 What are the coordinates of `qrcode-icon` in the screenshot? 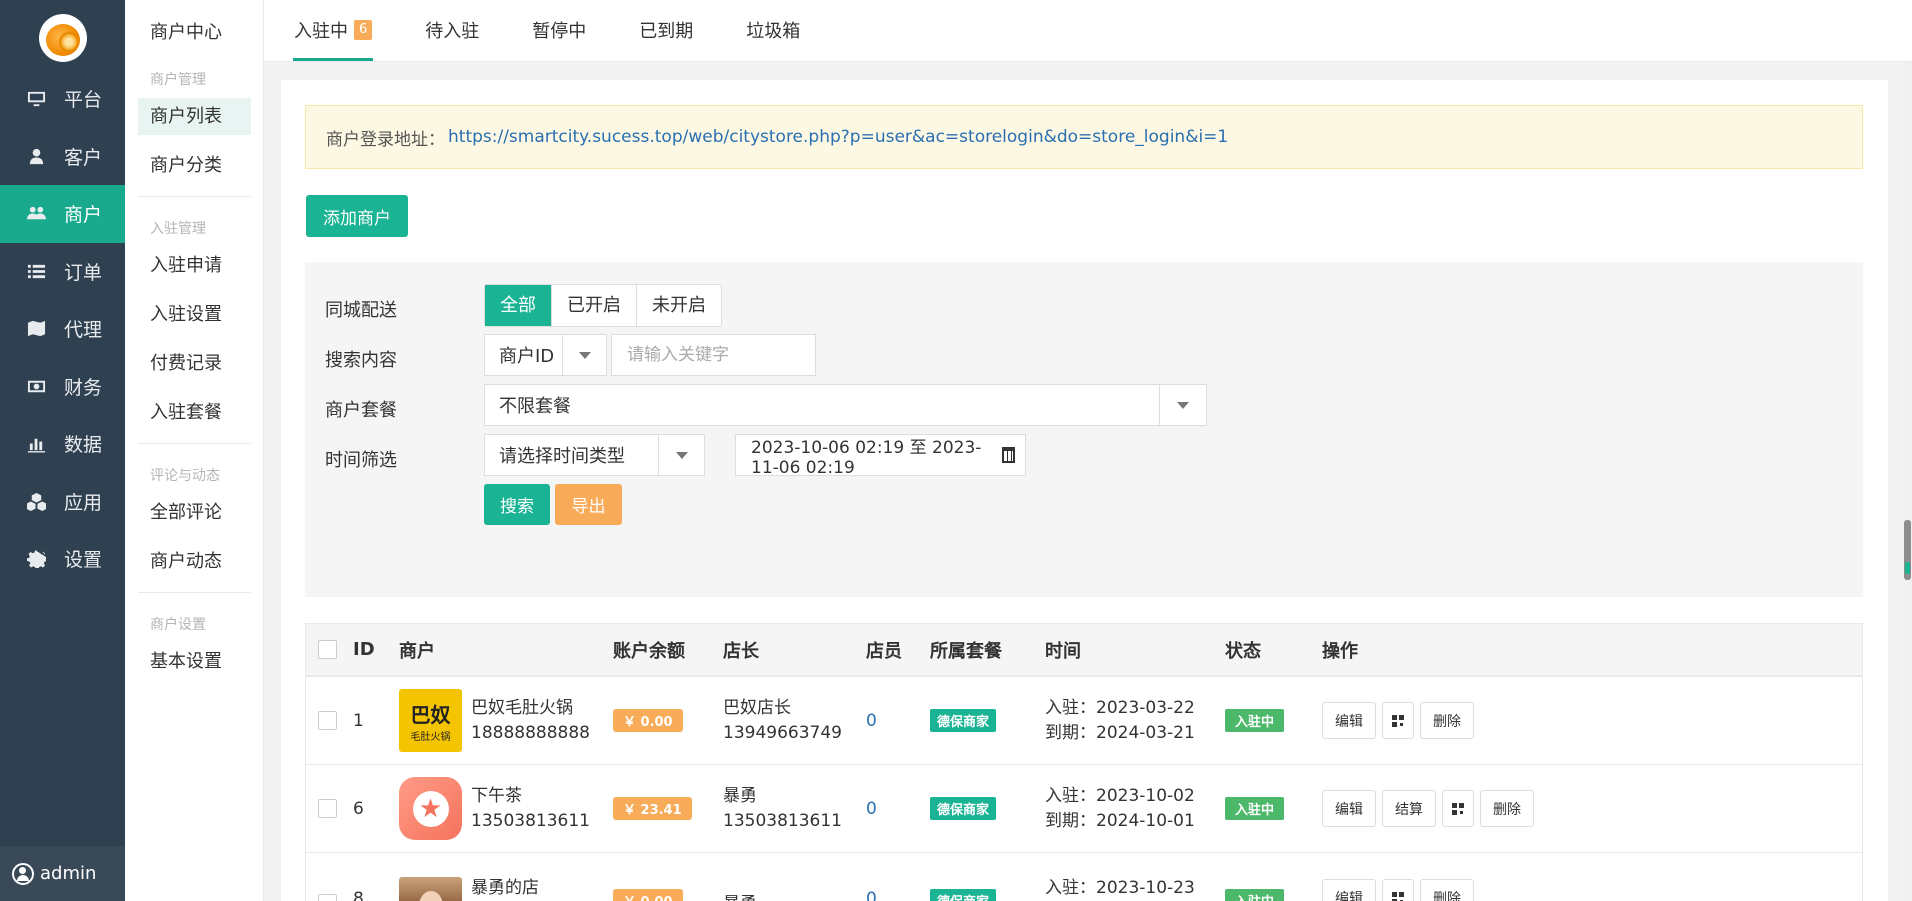 It's located at (1398, 720).